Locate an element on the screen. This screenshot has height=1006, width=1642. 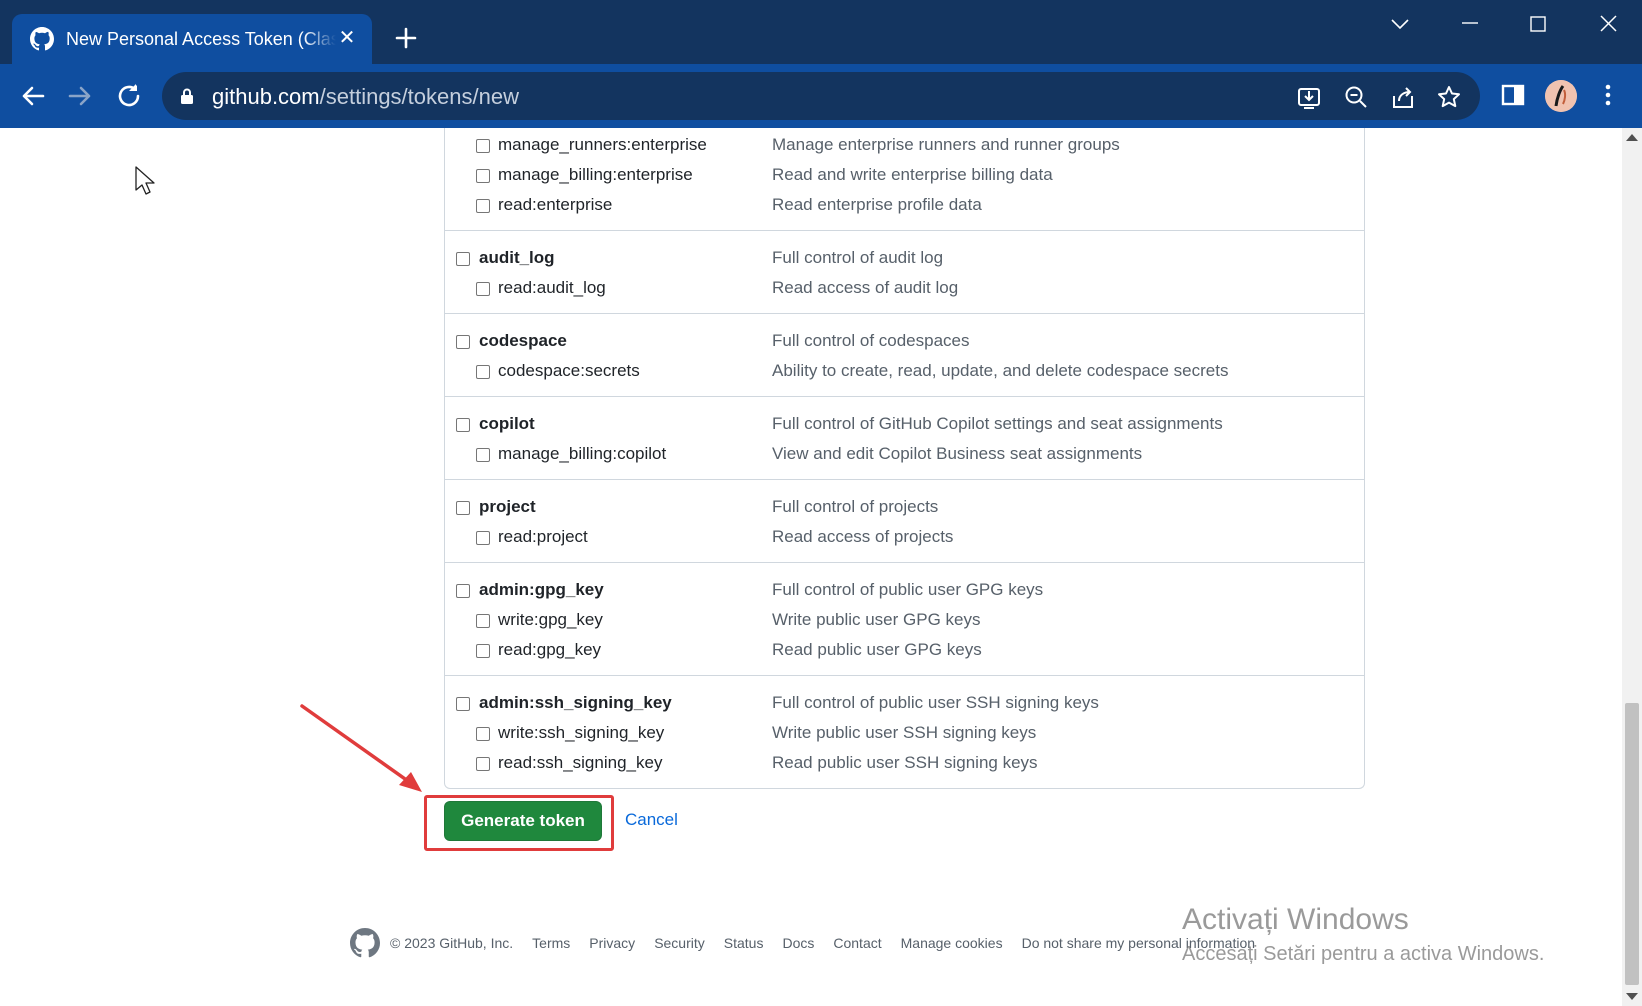
minimize-icon is located at coordinates (1470, 24).